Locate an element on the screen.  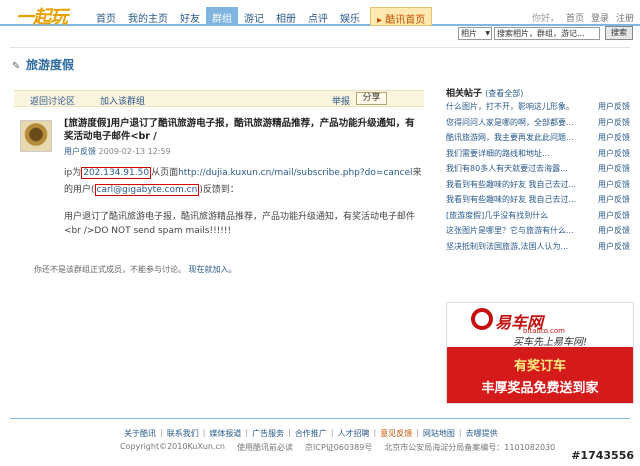
join-group-link: 加入该群组 is located at coordinates (122, 100).